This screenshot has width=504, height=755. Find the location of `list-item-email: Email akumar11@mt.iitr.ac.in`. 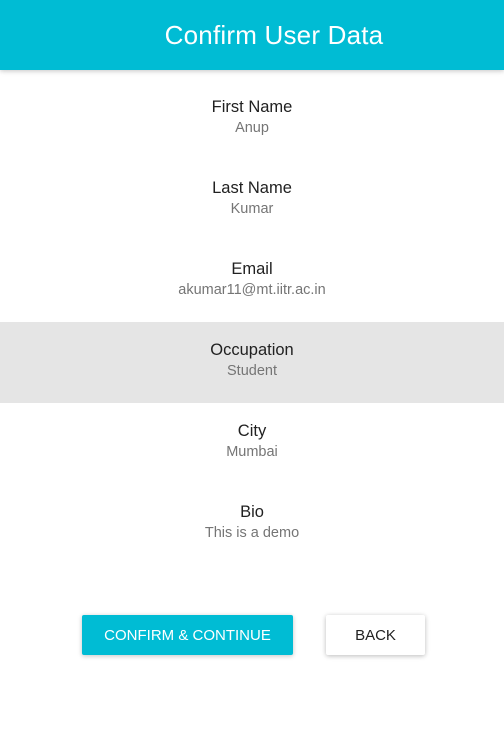

list-item-email: Email akumar11@mt.iitr.ac.in is located at coordinates (252, 281).